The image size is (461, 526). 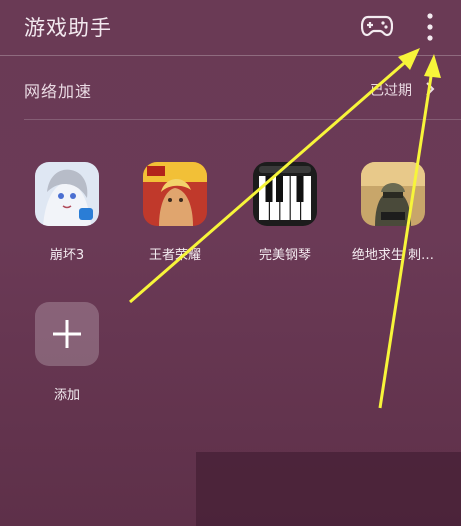 I want to click on honor-of-kings-icon, so click(x=175, y=194).